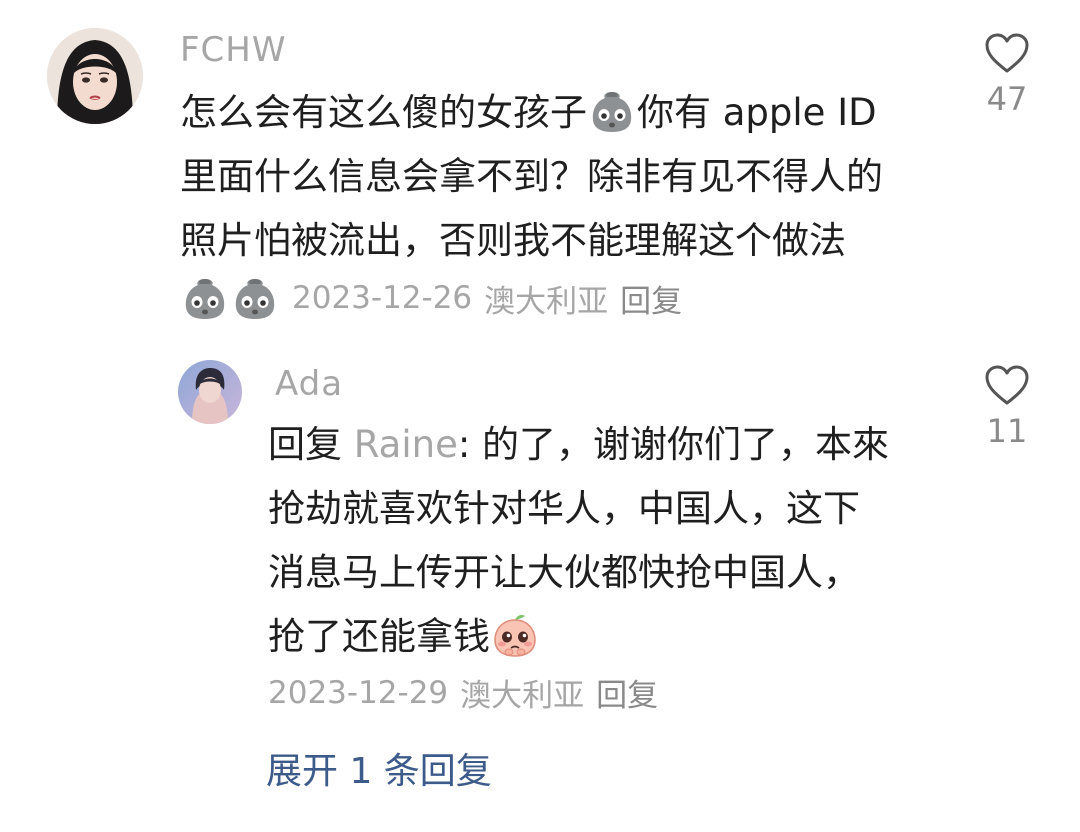 The height and width of the screenshot is (832, 1080). Describe the element at coordinates (233, 50) in the screenshot. I see `comment-username: FCHW` at that location.